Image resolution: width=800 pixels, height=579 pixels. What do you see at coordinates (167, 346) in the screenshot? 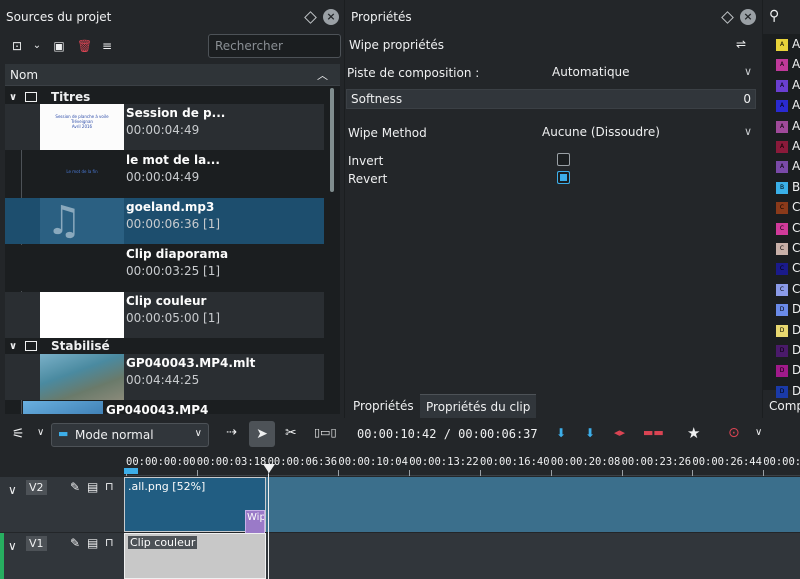
I see `folder-row: ∨ Stabilisé` at bounding box center [167, 346].